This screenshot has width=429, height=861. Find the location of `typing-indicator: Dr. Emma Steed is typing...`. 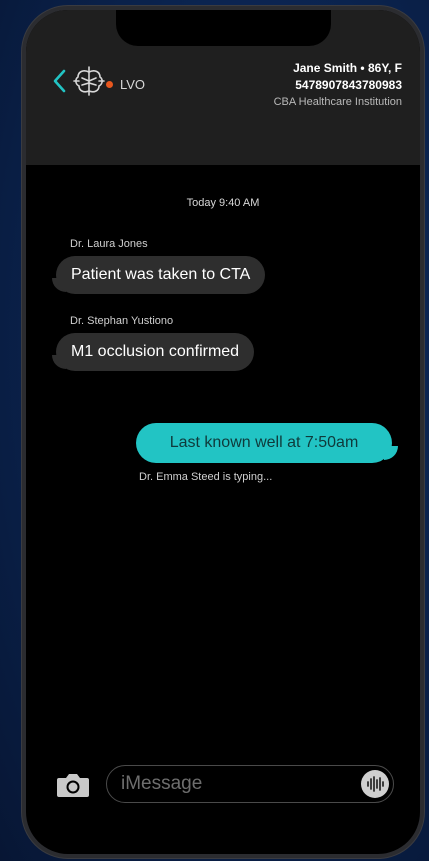

typing-indicator: Dr. Emma Steed is typing... is located at coordinates (206, 477).